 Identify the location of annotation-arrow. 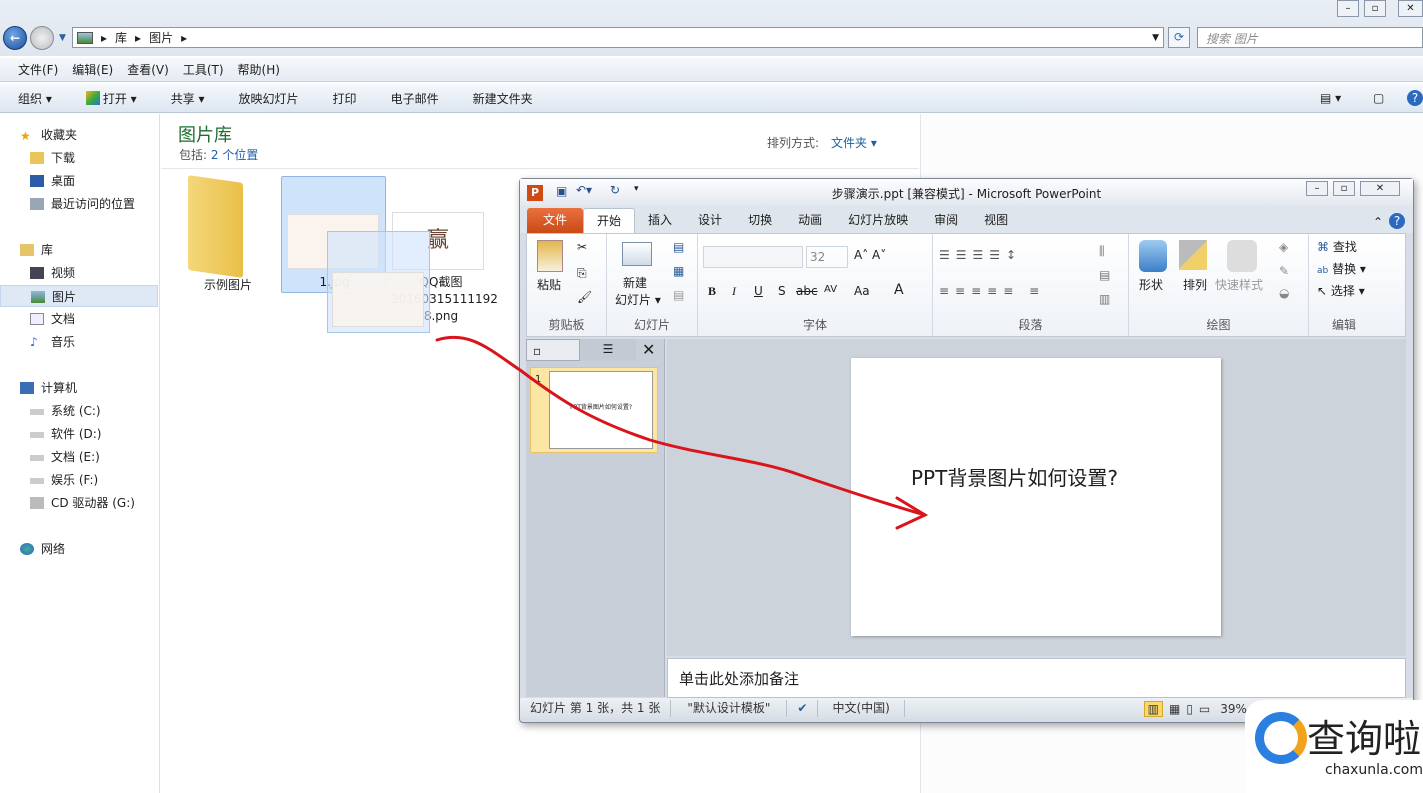
(682, 432).